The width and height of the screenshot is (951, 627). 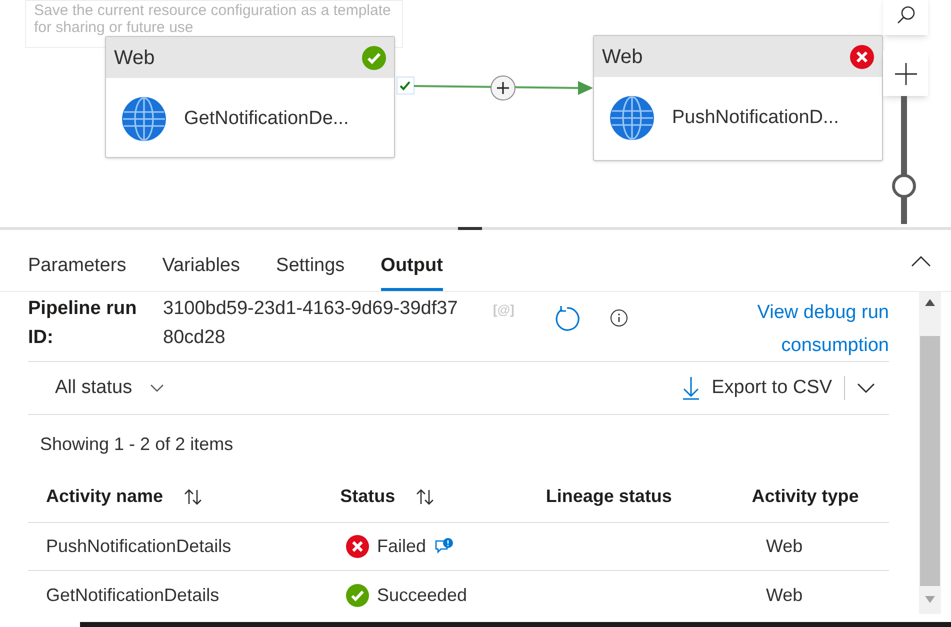 I want to click on download-icon, so click(x=691, y=388).